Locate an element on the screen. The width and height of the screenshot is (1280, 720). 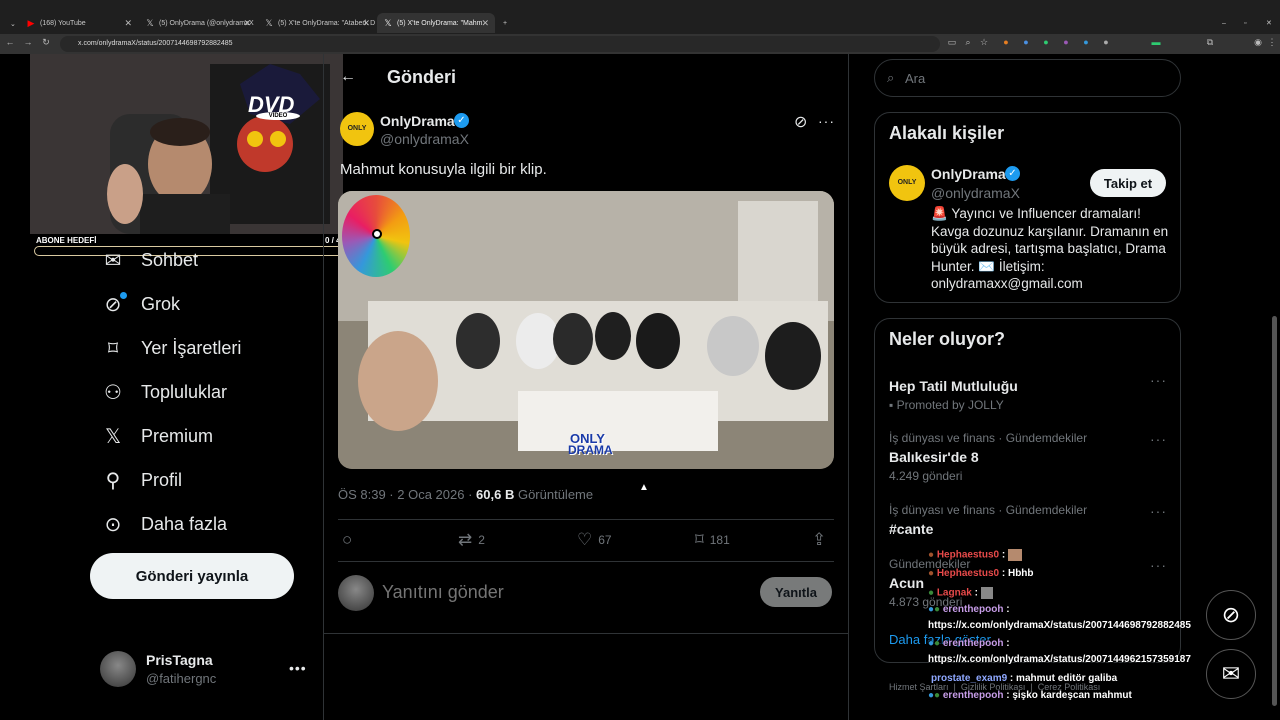
reply-action: ○ is located at coordinates (350, 540).